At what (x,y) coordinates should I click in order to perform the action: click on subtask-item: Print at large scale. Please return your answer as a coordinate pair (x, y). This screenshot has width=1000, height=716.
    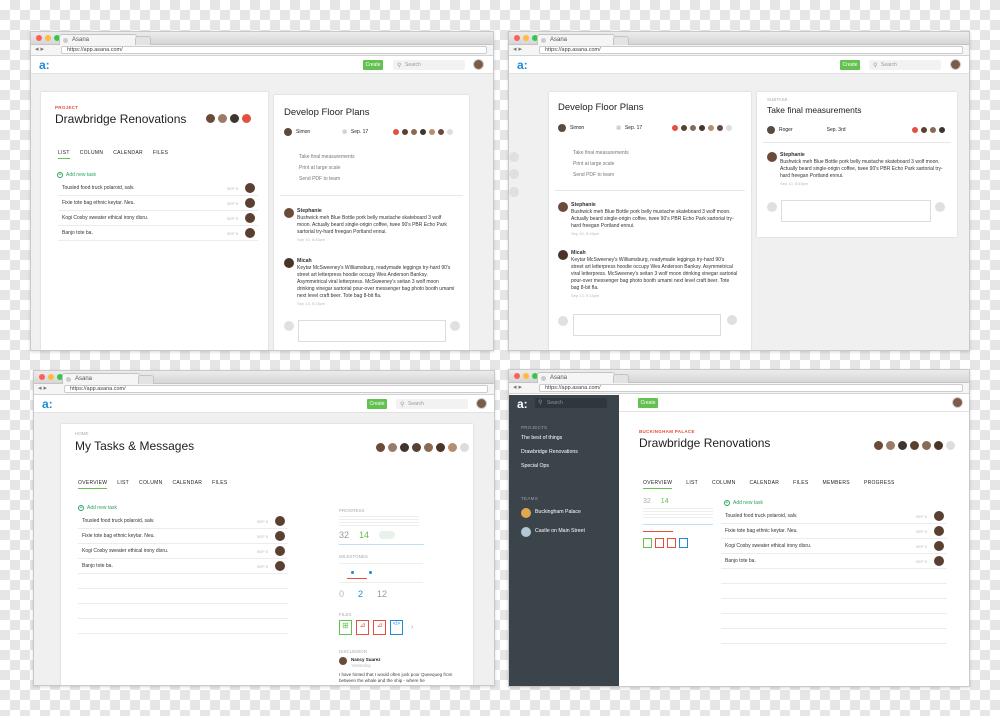
    Looking at the image, I should click on (319, 168).